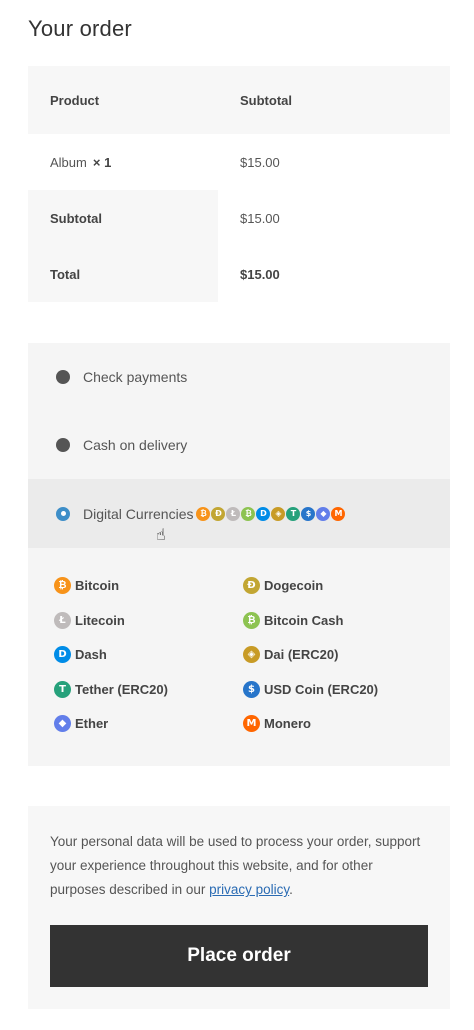 The width and height of the screenshot is (474, 1030). I want to click on subtotal-column-header: Subtotal, so click(266, 100).